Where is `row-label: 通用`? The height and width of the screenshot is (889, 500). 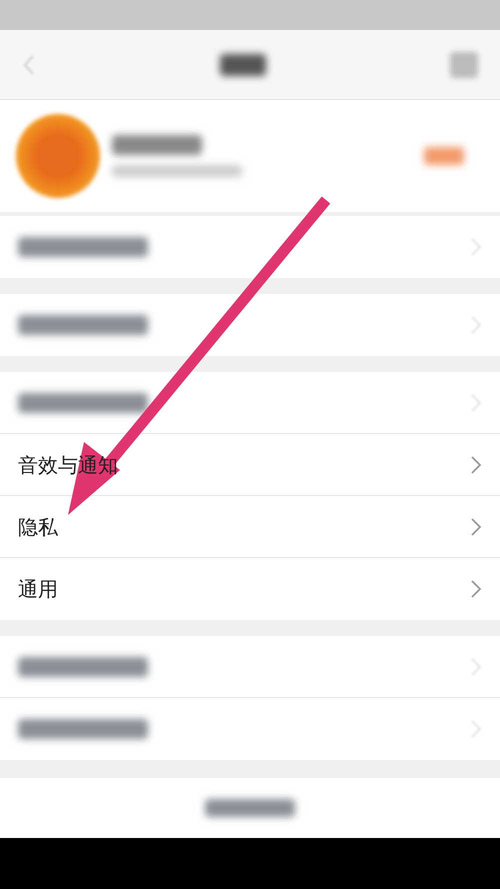 row-label: 通用 is located at coordinates (38, 589).